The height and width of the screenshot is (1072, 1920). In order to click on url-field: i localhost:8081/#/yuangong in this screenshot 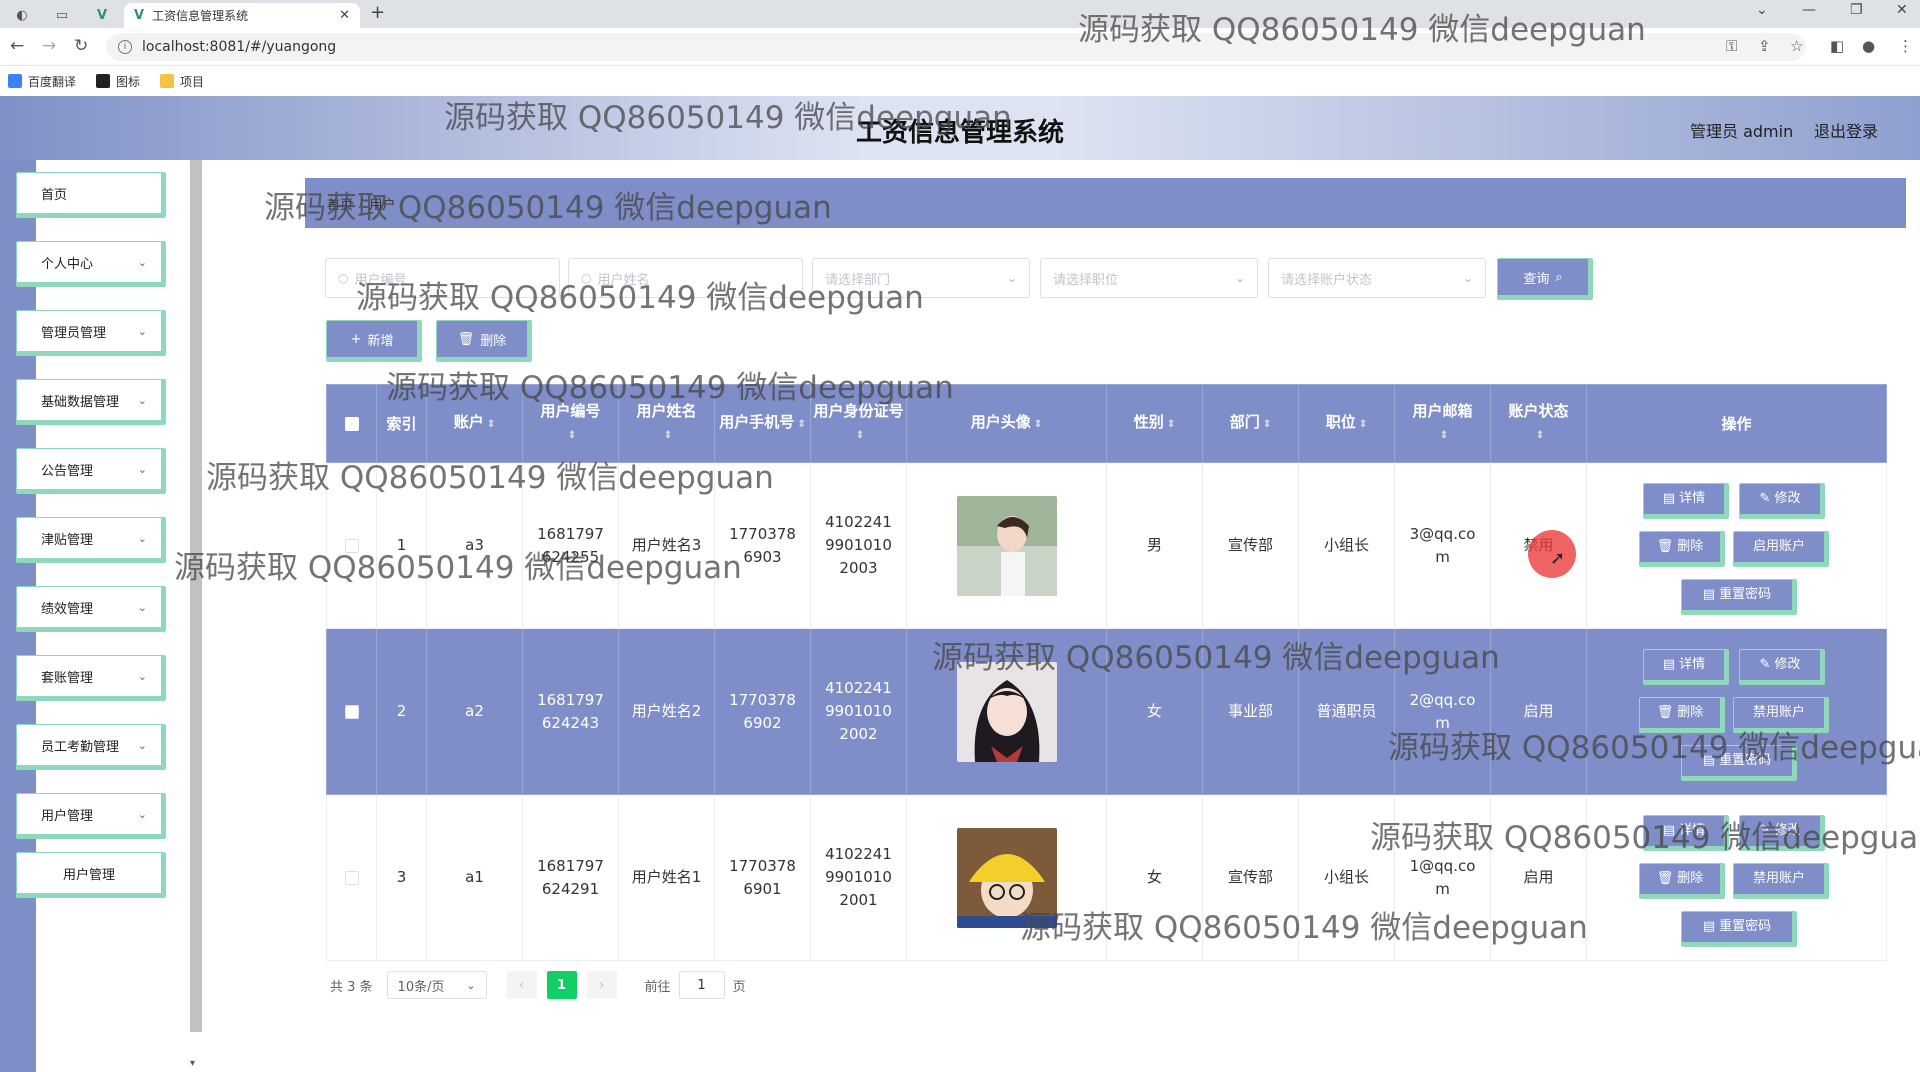, I will do `click(956, 47)`.